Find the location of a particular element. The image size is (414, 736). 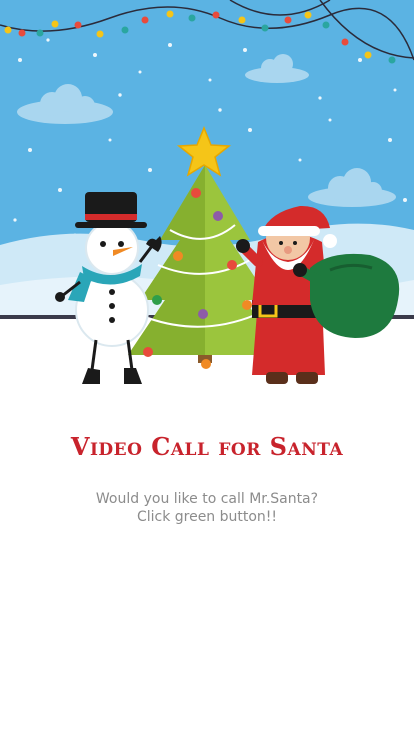

instruction-line-2: Click green button!! is located at coordinates (207, 517).